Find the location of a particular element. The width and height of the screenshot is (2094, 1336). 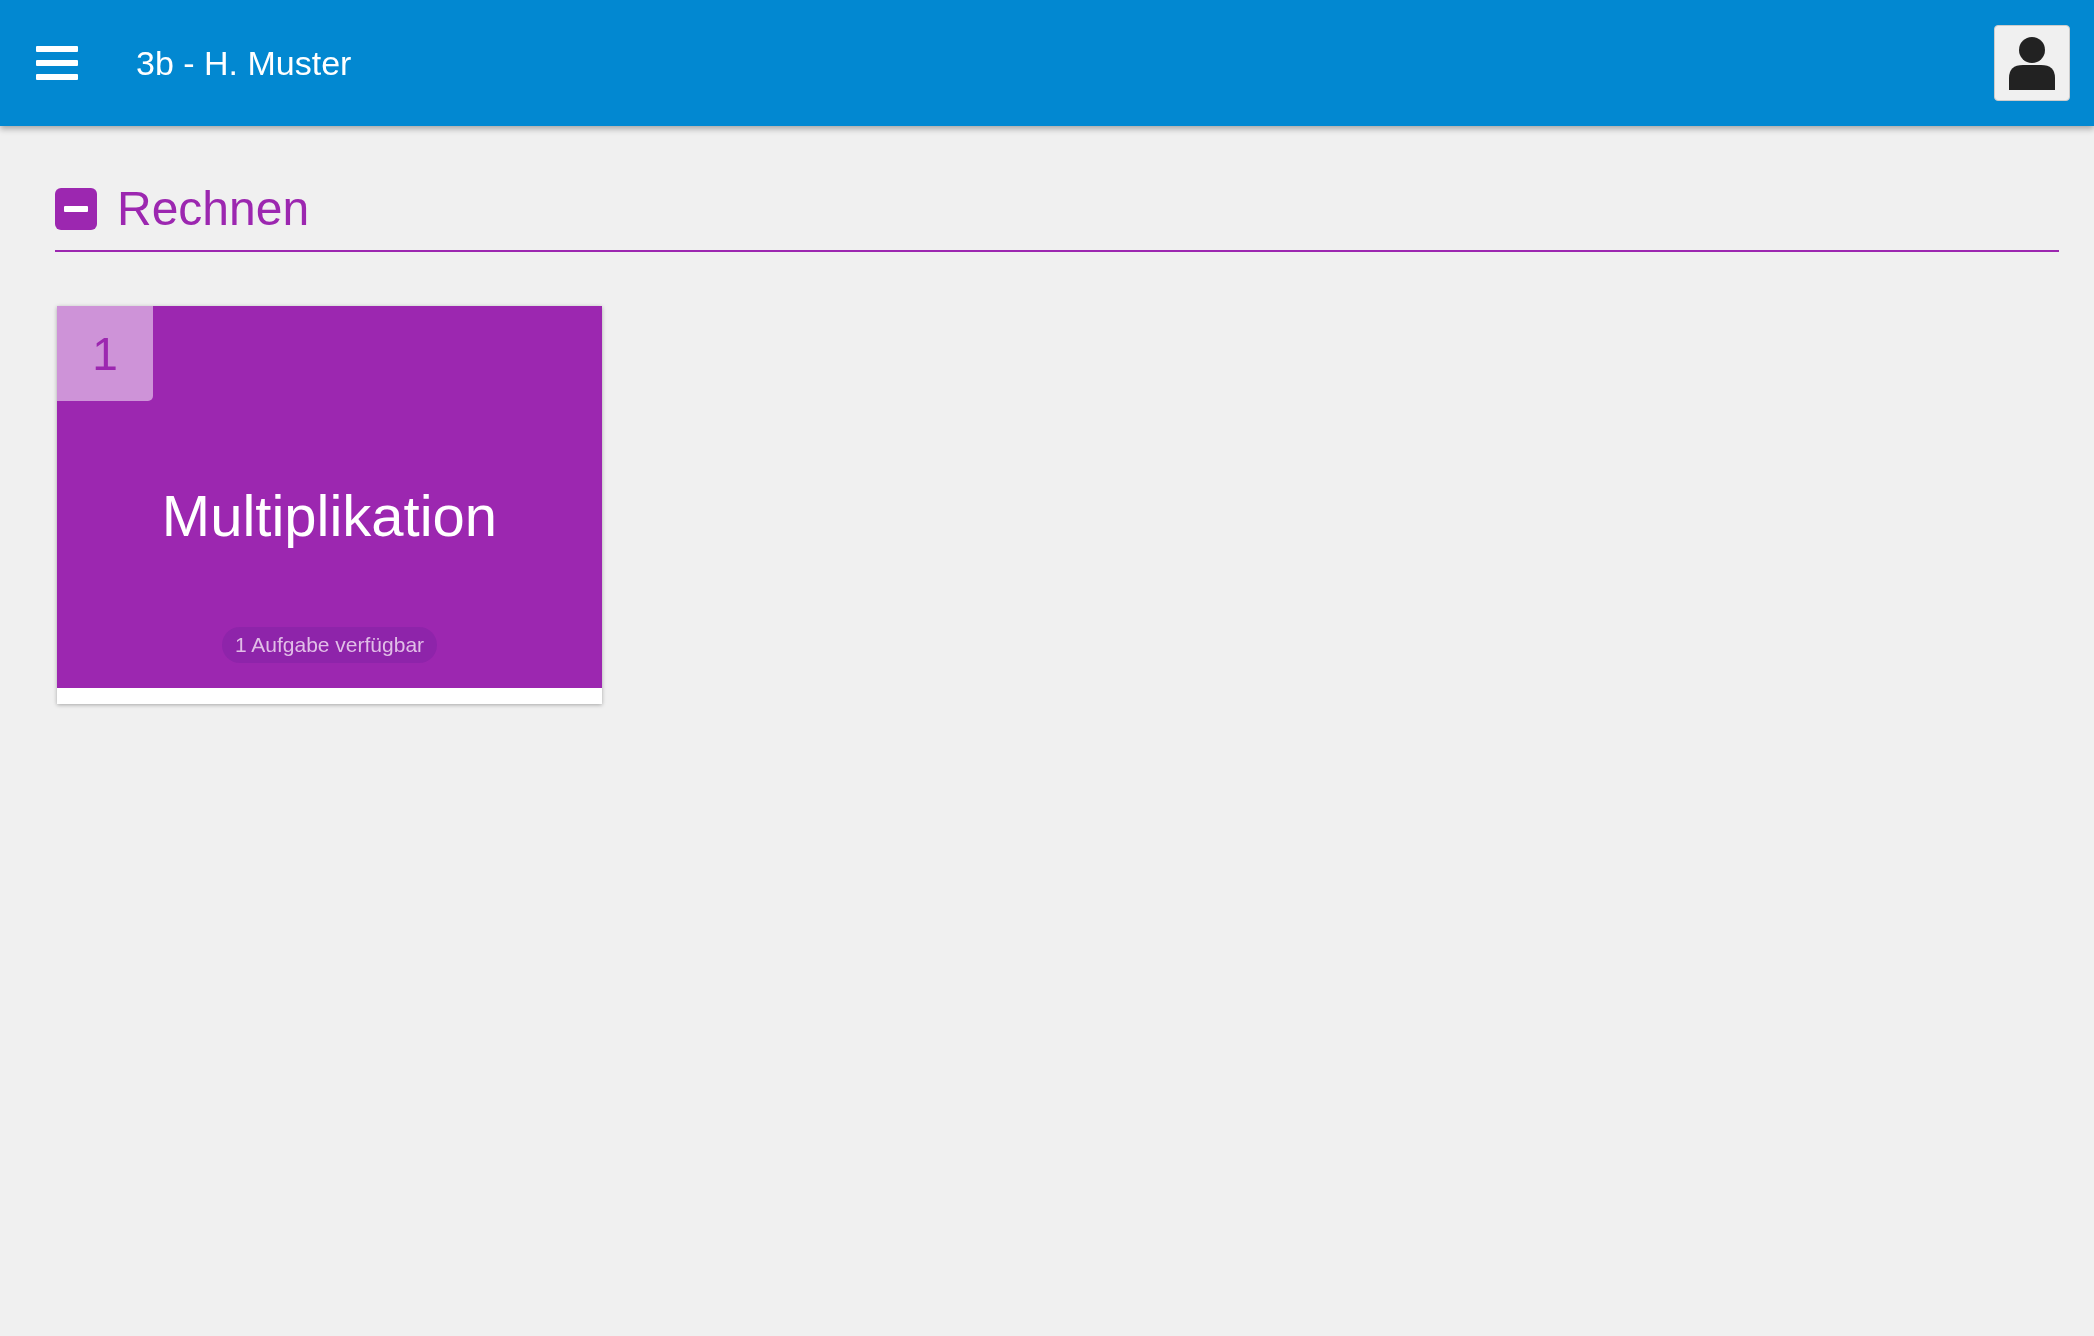

menu-button is located at coordinates (57, 63).